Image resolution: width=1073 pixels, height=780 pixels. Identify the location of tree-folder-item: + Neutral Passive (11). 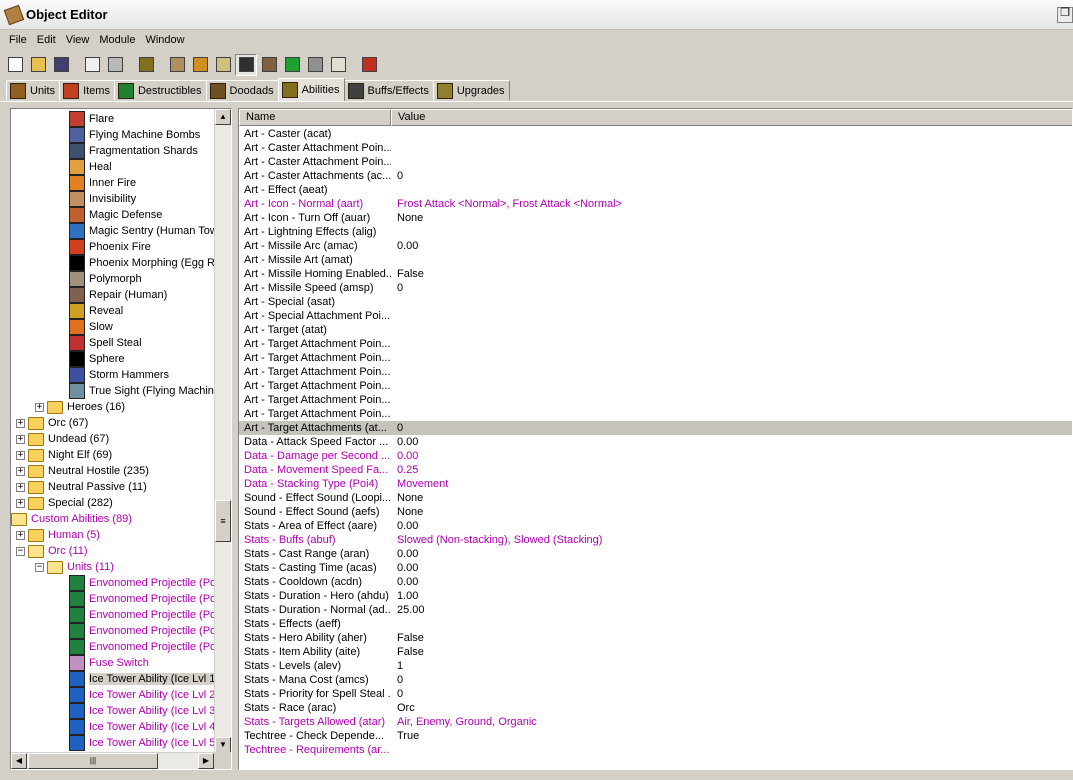
(81, 487).